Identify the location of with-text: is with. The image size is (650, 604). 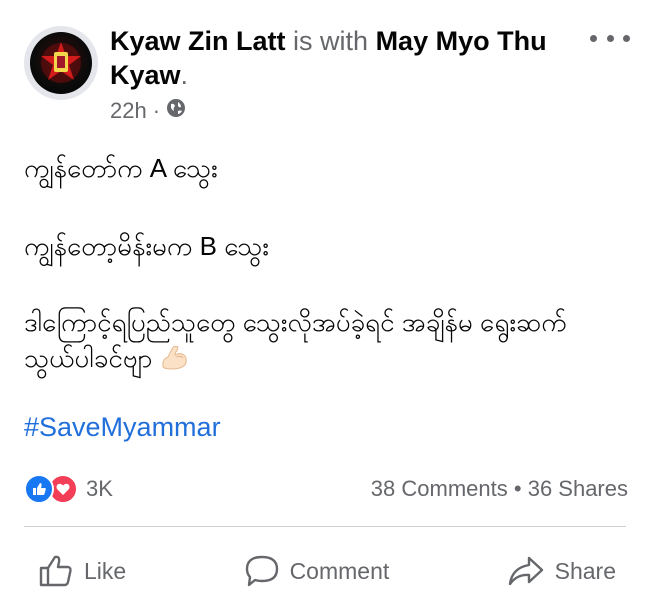
(331, 41).